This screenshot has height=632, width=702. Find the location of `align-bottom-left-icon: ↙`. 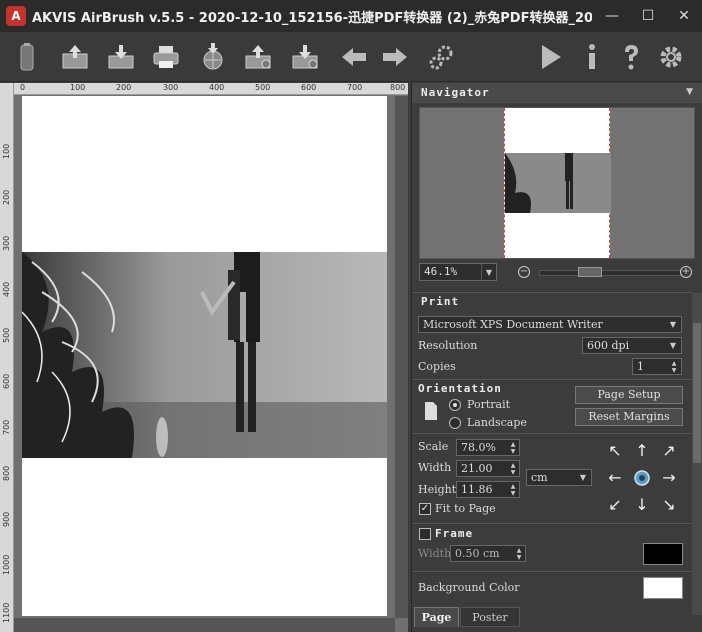

align-bottom-left-icon: ↙ is located at coordinates (615, 505).